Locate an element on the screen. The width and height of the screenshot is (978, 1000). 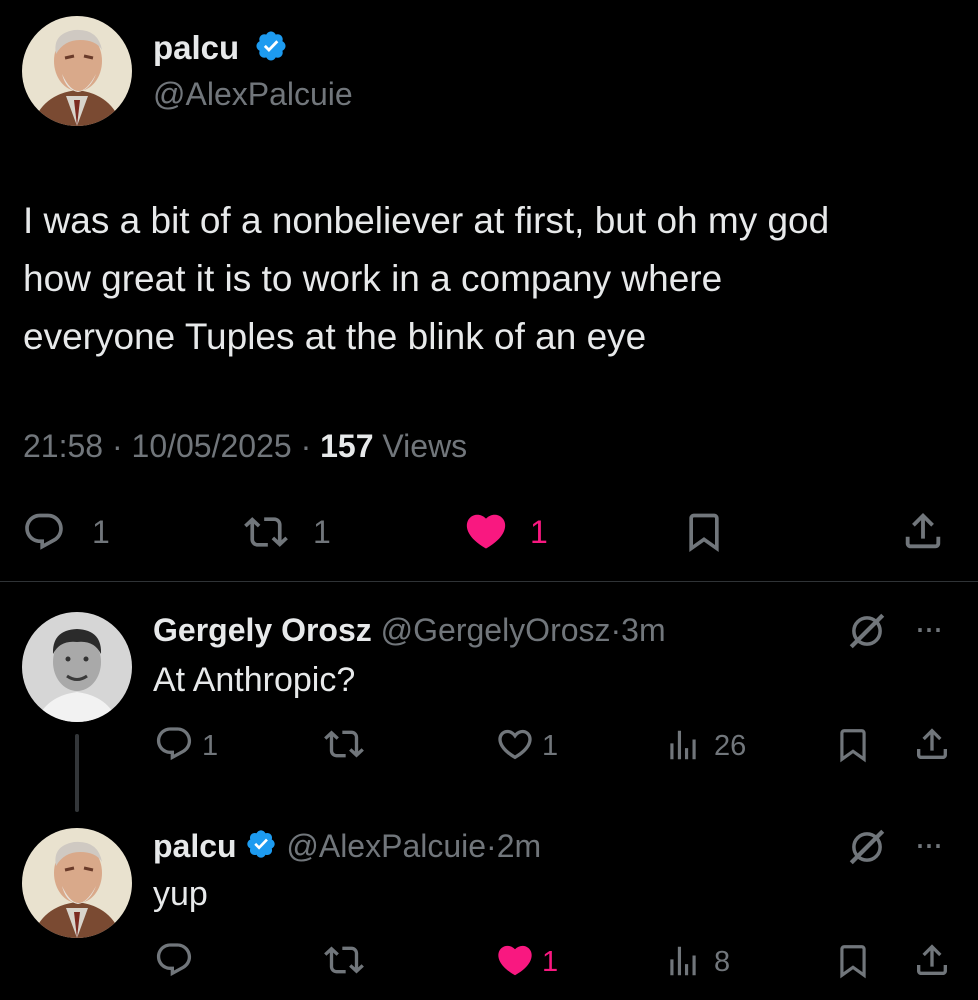
views-count: 157 is located at coordinates (347, 446).